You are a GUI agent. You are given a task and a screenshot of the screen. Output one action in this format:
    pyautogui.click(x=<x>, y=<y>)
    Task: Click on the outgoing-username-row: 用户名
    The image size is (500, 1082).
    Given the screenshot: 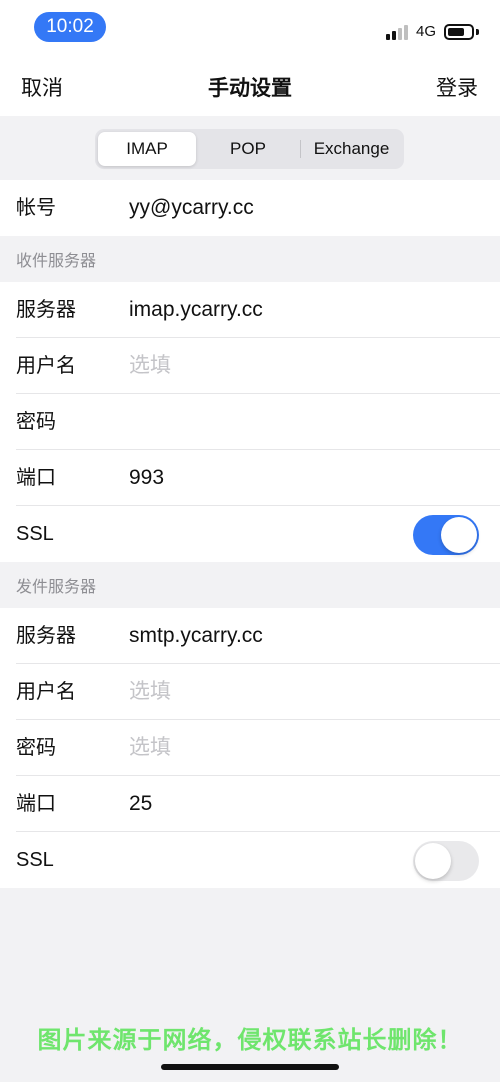 What is the action you would take?
    pyautogui.click(x=250, y=692)
    